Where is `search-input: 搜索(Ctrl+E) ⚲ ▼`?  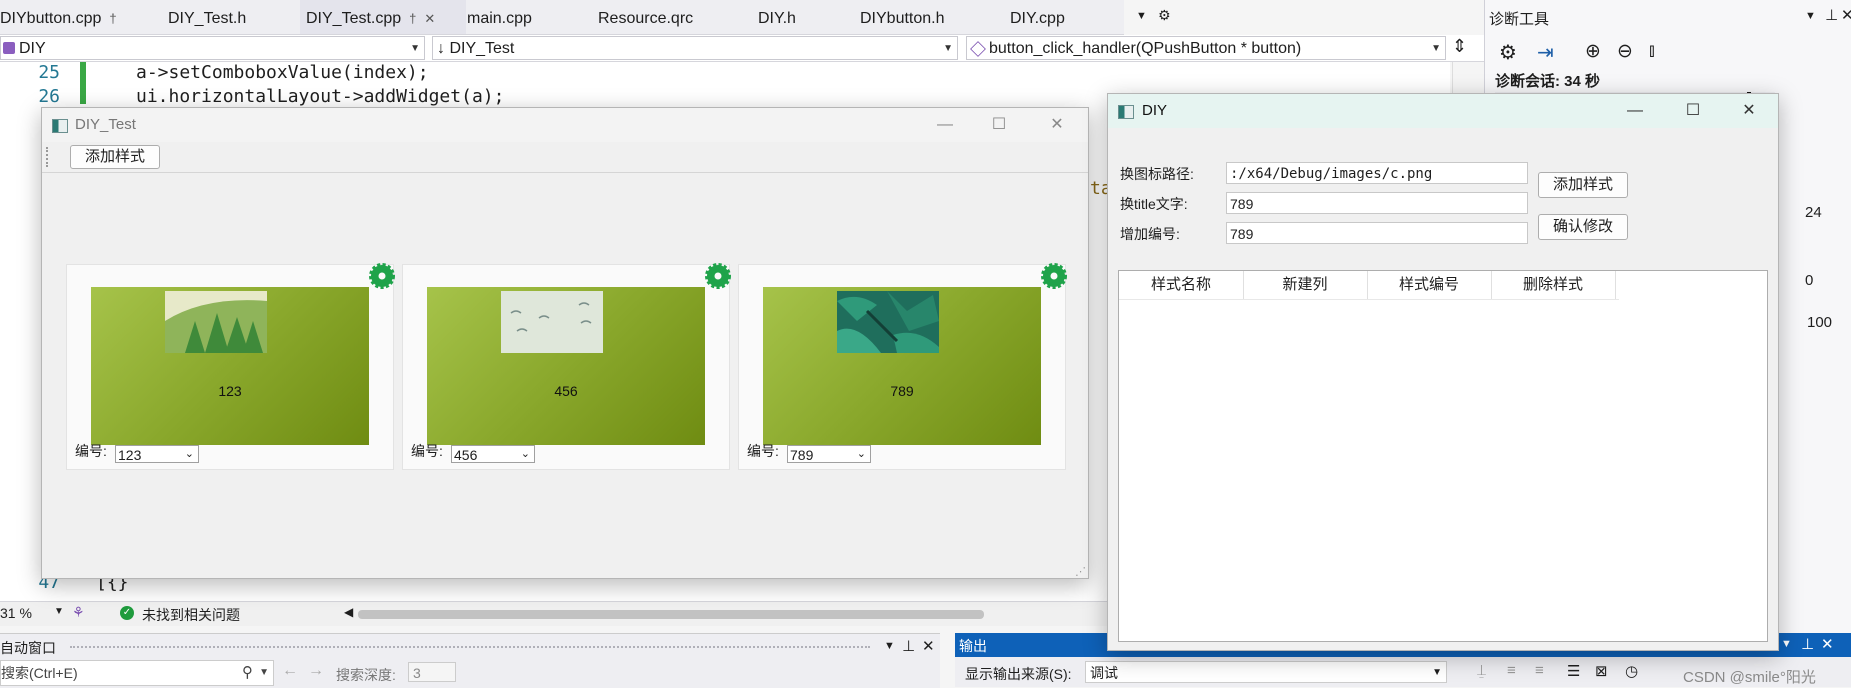 search-input: 搜索(Ctrl+E) ⚲ ▼ is located at coordinates (137, 673).